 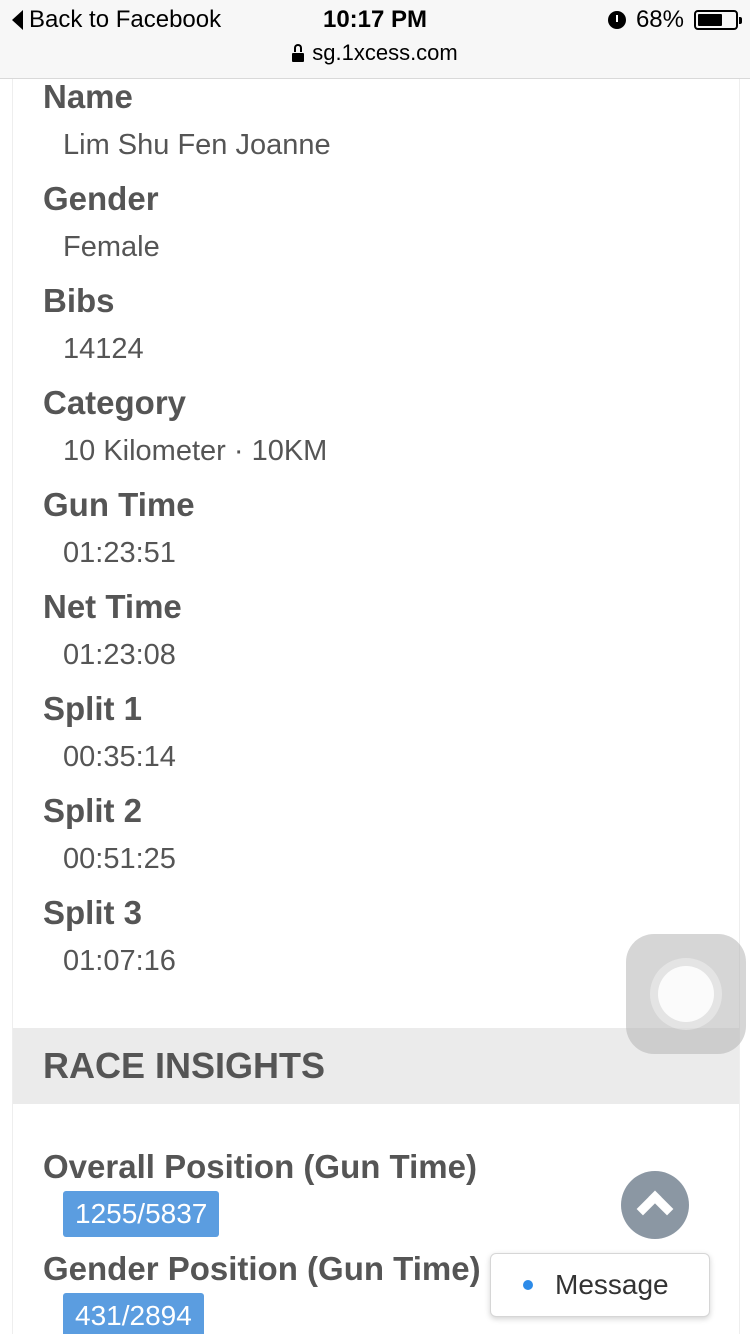 I want to click on battery-fill, so click(x=710, y=20).